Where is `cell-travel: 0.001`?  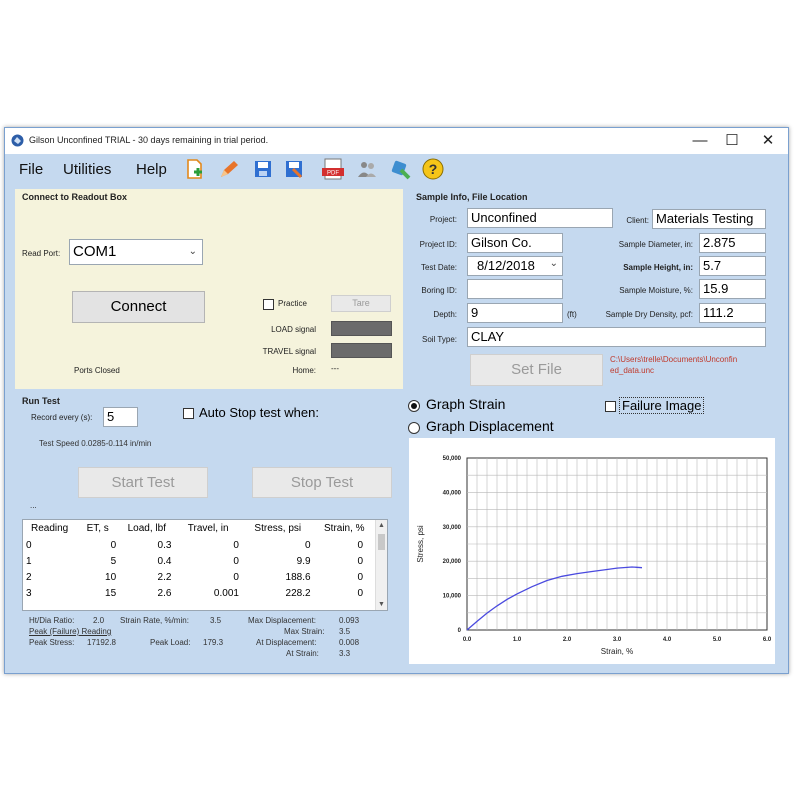 cell-travel: 0.001 is located at coordinates (226, 593).